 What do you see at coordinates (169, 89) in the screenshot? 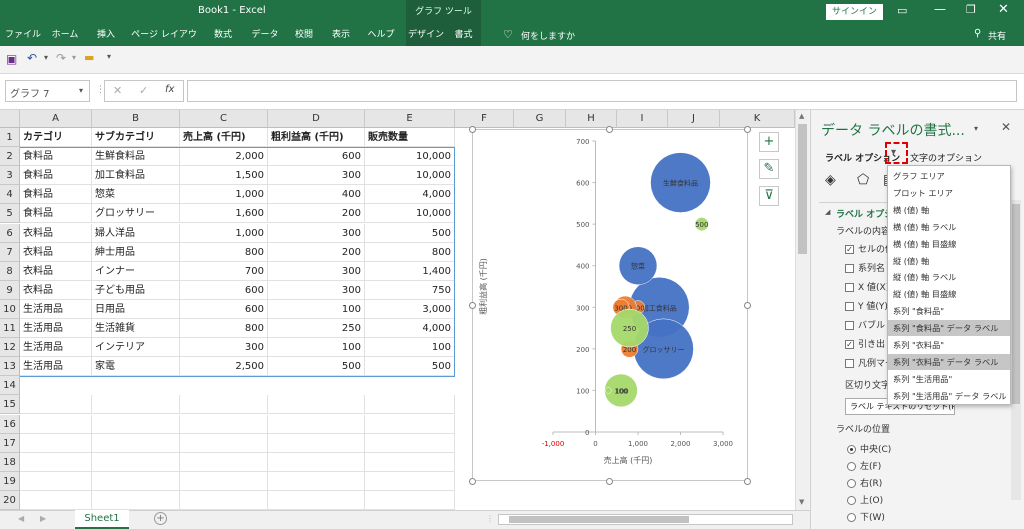
I see `insert-function-icon: fx` at bounding box center [169, 89].